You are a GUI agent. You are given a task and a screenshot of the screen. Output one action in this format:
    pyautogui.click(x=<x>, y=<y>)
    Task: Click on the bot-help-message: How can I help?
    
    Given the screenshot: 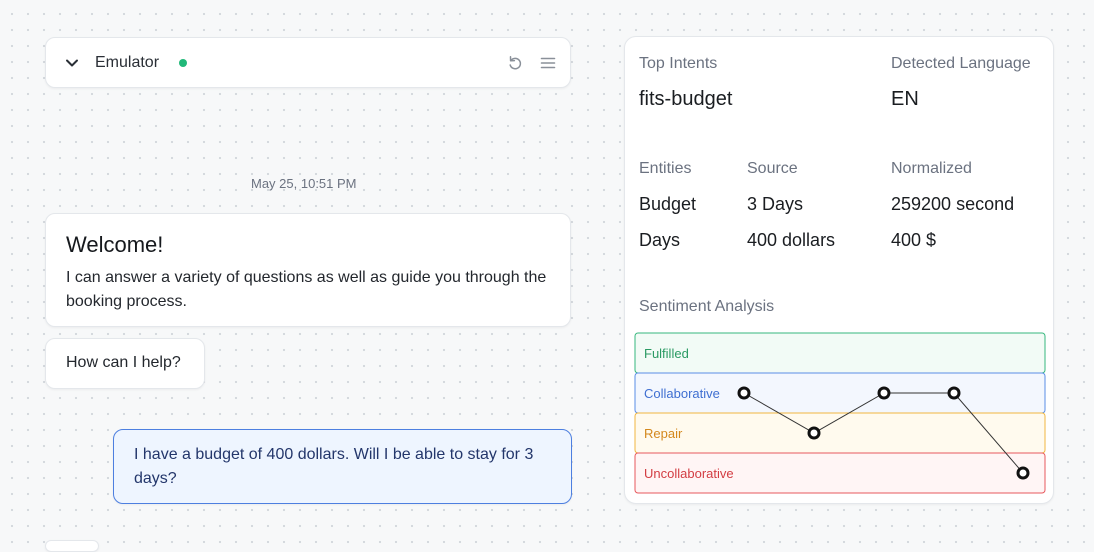 What is the action you would take?
    pyautogui.click(x=125, y=363)
    